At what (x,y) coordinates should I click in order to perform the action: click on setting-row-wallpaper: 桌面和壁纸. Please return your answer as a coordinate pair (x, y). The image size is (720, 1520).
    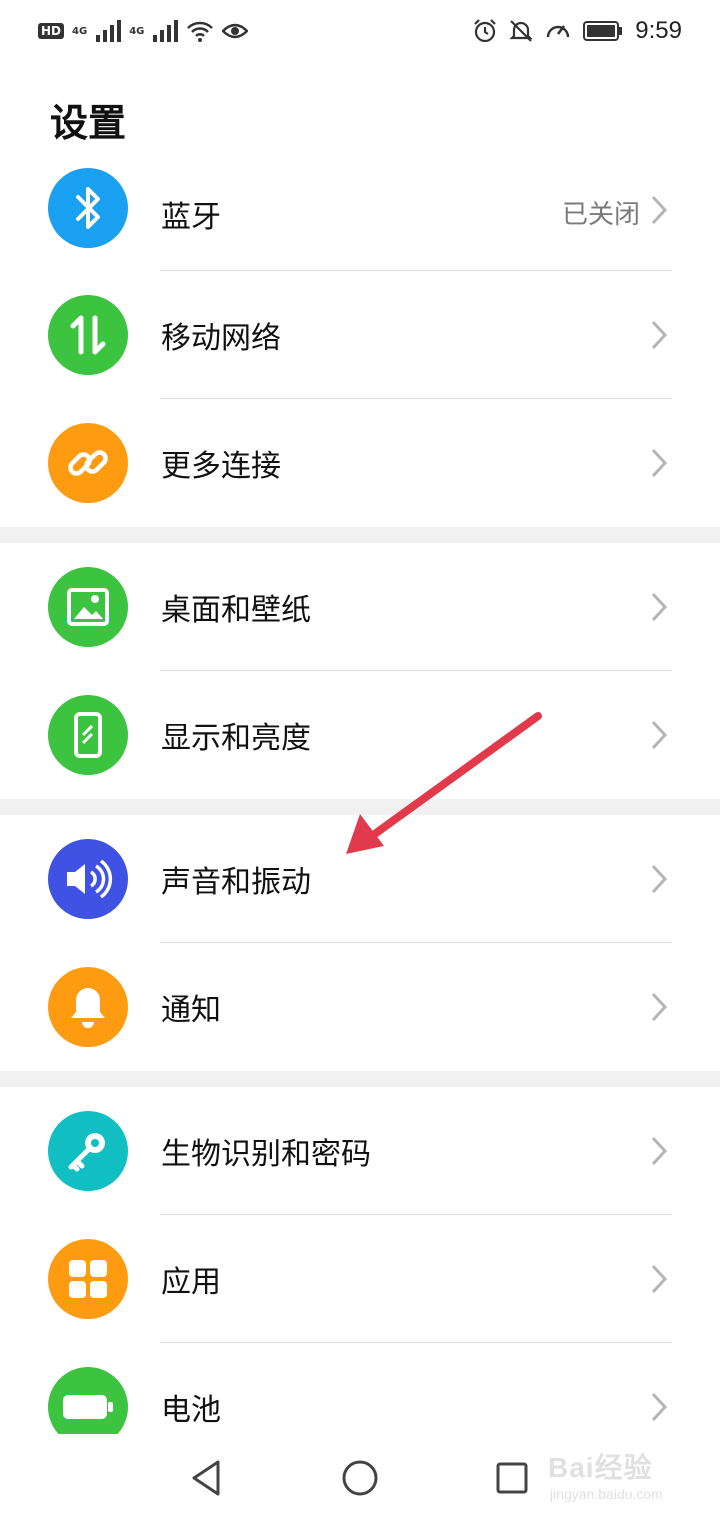
    Looking at the image, I should click on (360, 607).